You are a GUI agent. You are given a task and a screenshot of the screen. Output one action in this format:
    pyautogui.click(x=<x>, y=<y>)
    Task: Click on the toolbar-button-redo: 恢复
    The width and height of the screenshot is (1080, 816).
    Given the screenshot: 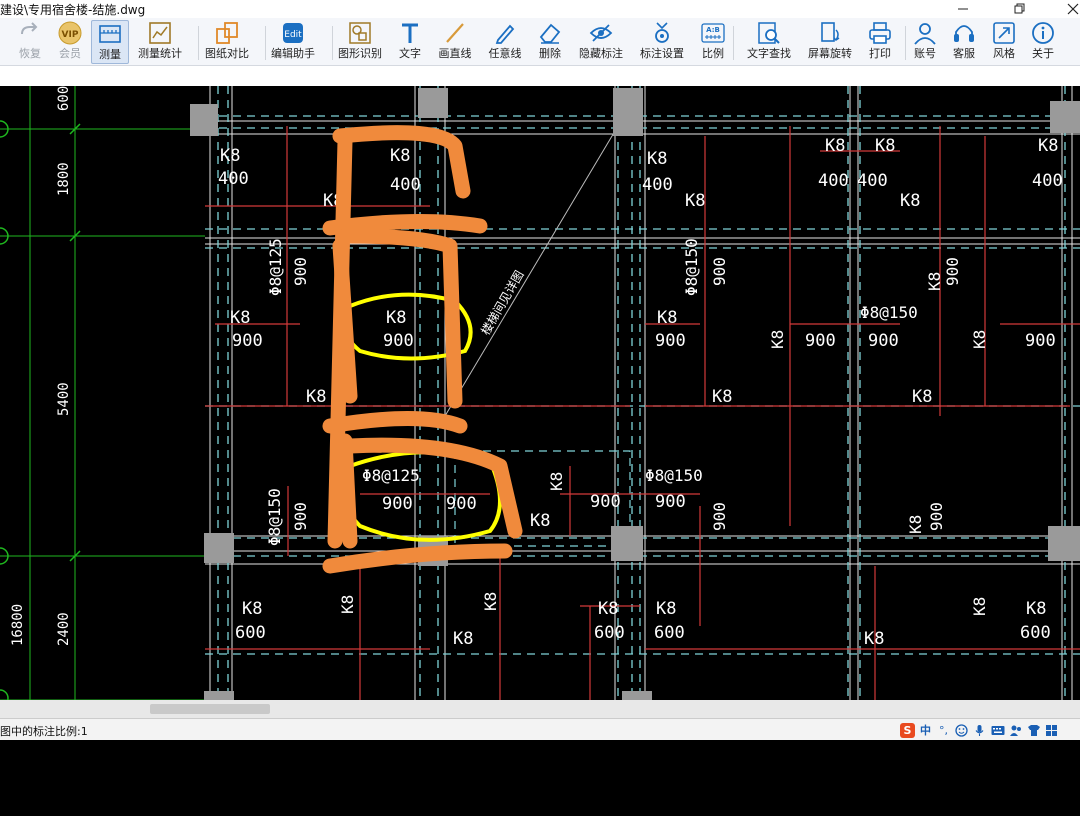 What is the action you would take?
    pyautogui.click(x=30, y=42)
    